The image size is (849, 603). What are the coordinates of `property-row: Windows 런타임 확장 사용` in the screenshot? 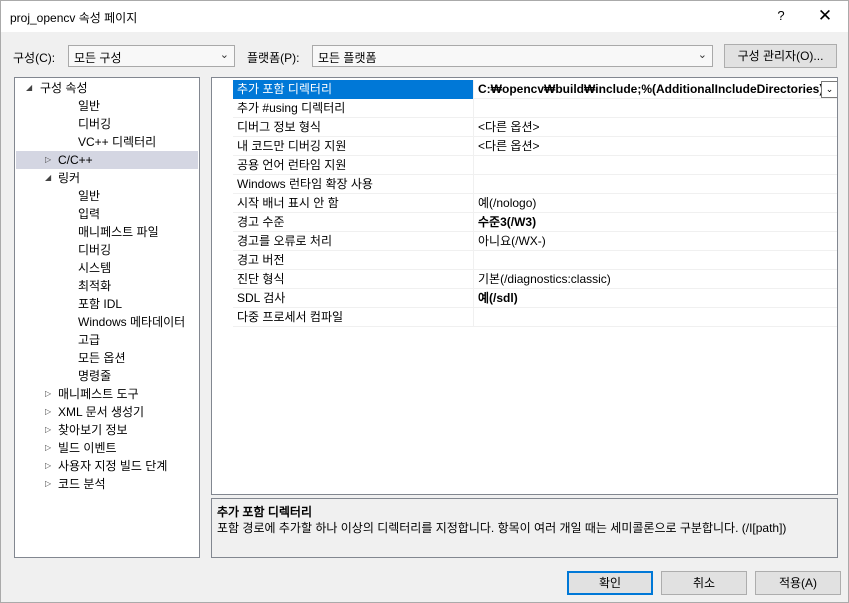 It's located at (535, 184).